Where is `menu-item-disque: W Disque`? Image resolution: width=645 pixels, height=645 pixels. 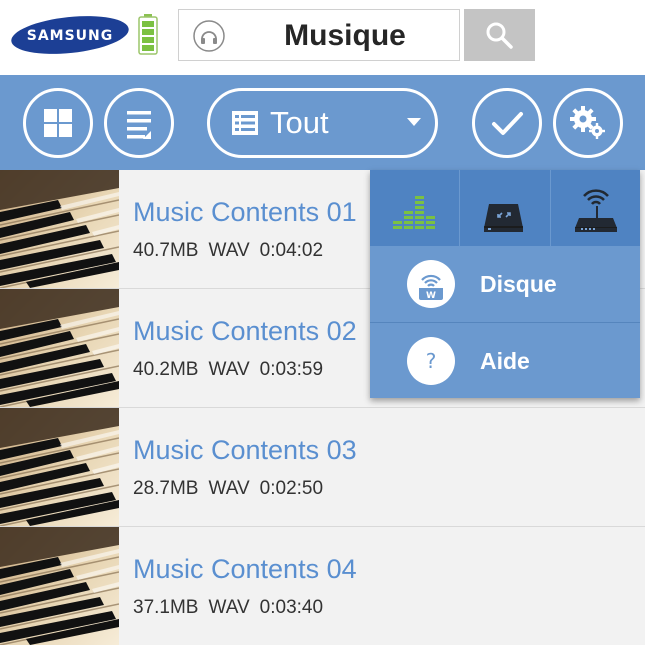 menu-item-disque: W Disque is located at coordinates (505, 284).